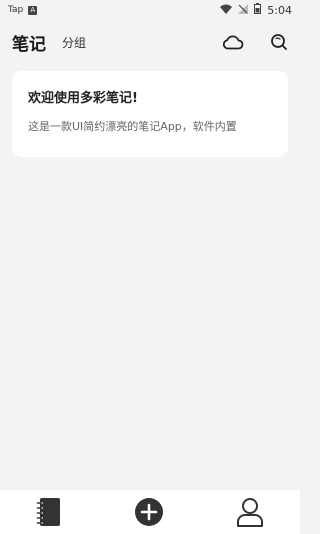 This screenshot has width=320, height=534. I want to click on carrier-label: Tap, so click(16, 10).